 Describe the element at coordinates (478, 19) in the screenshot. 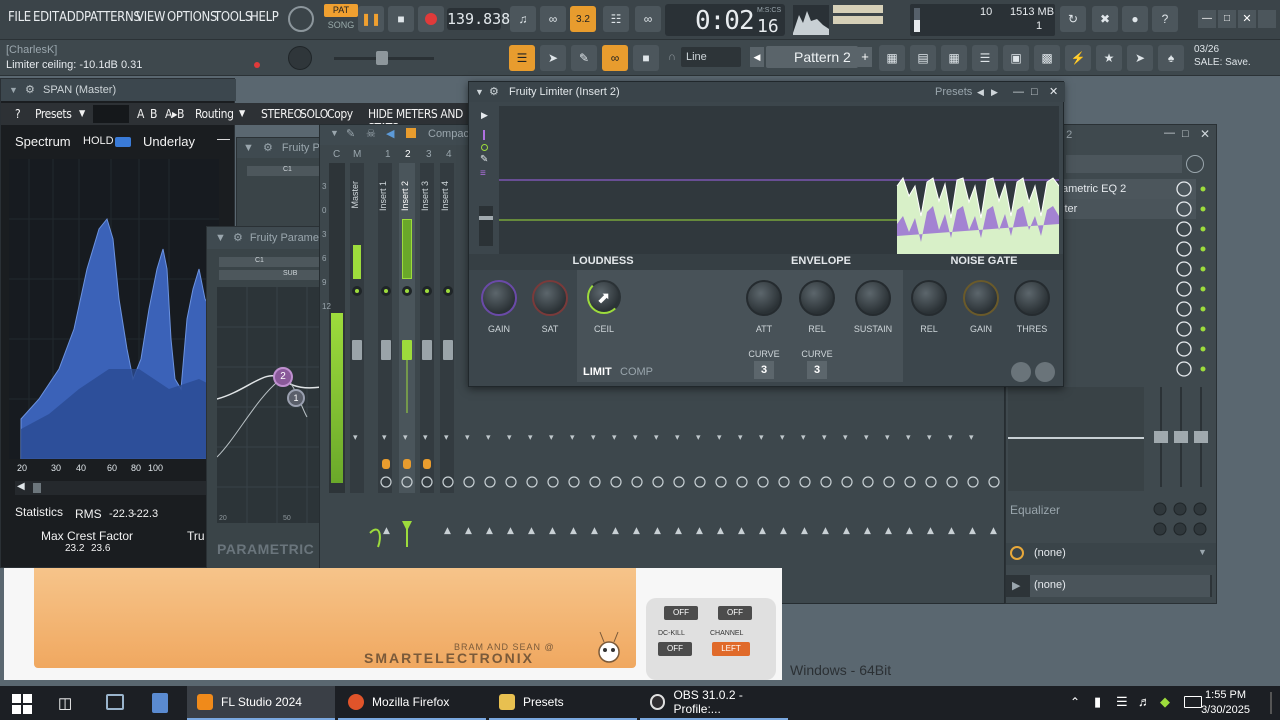

I see `tempo-display: 139.838` at that location.